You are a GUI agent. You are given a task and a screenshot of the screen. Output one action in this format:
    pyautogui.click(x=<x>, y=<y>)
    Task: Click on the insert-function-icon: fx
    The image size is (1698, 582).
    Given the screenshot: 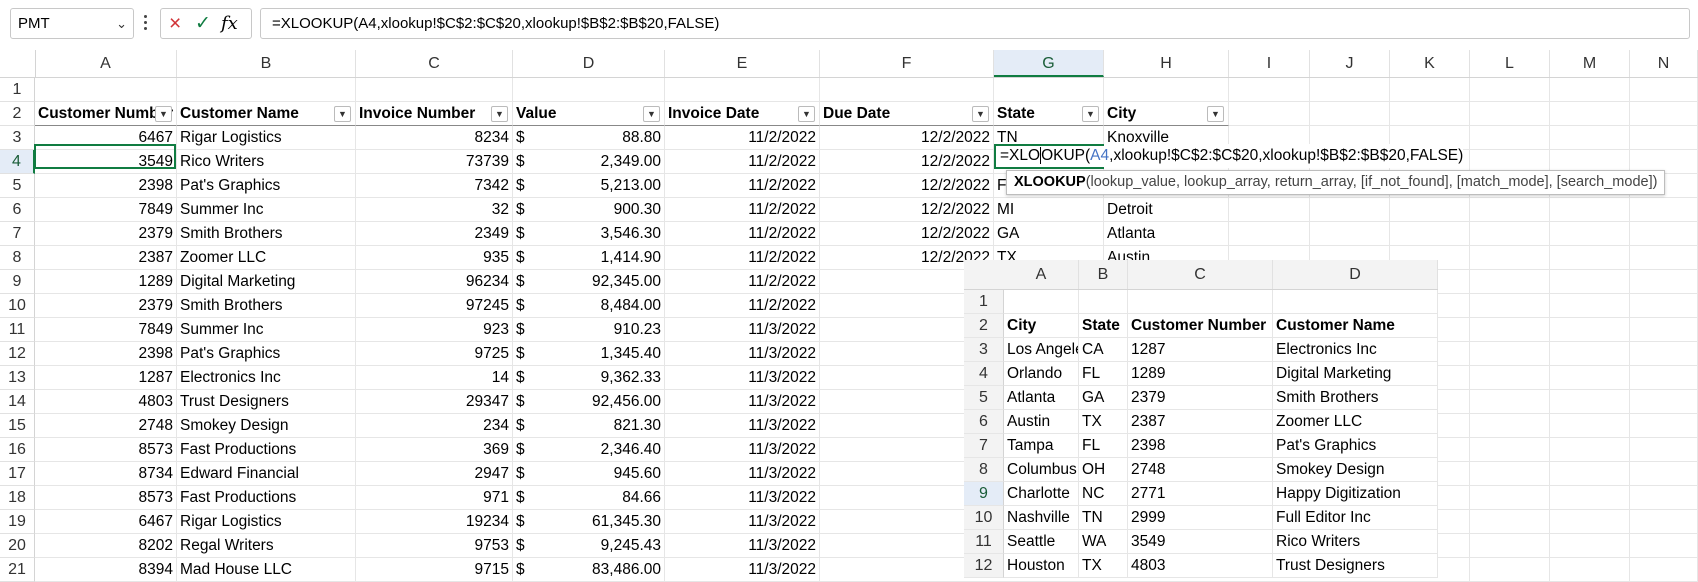 What is the action you would take?
    pyautogui.click(x=229, y=24)
    